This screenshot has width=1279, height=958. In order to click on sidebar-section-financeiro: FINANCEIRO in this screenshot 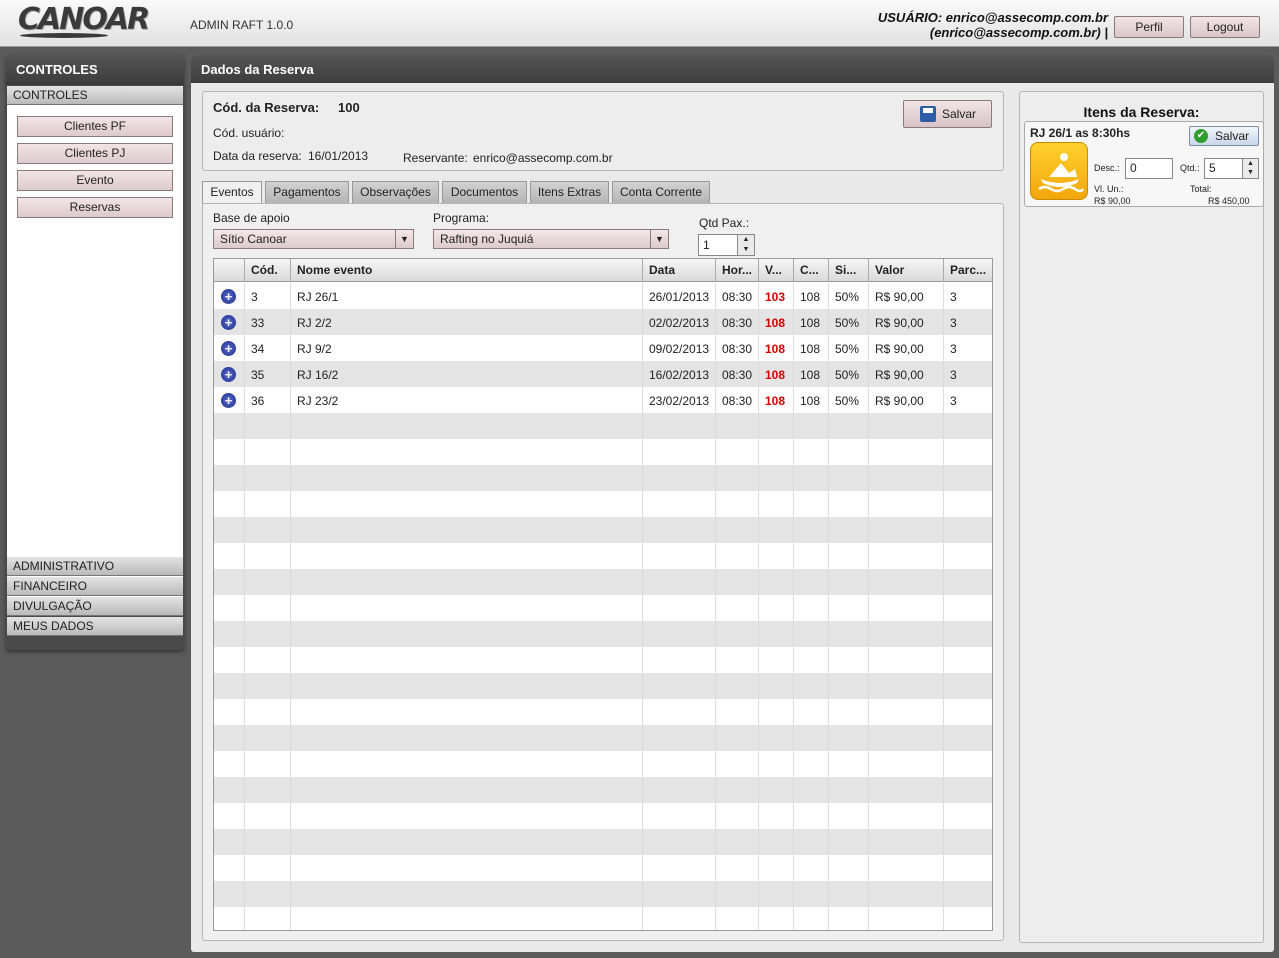, I will do `click(95, 586)`.